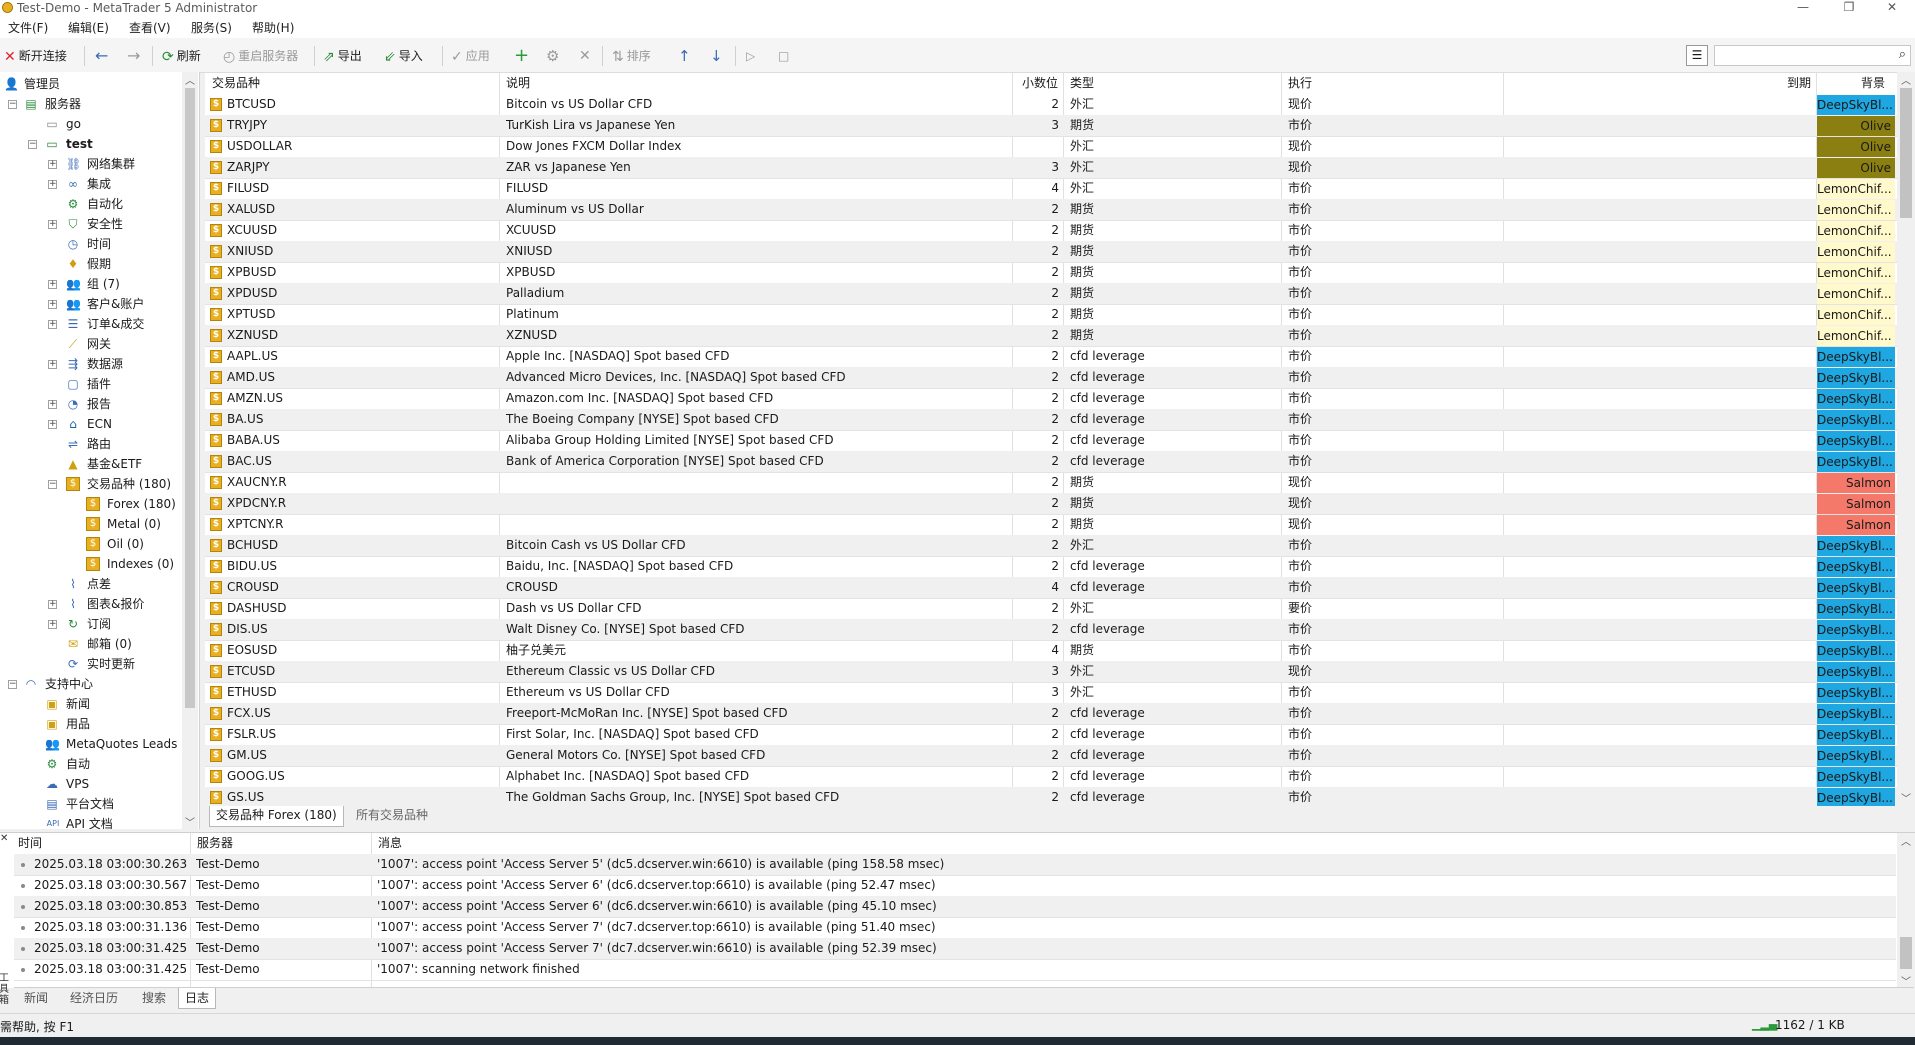 The image size is (1915, 1045). Describe the element at coordinates (403, 56) in the screenshot. I see `import-button: ⇙ 导入` at that location.